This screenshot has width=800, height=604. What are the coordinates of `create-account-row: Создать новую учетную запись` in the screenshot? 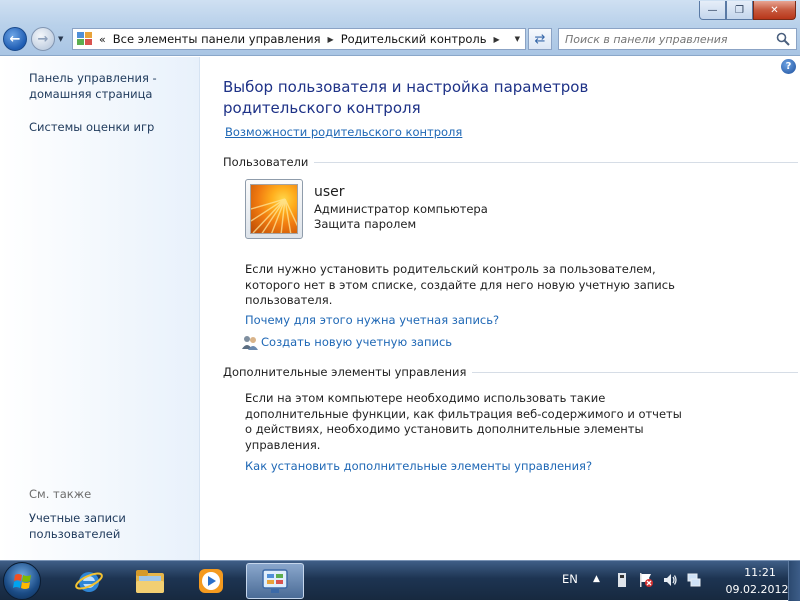 It's located at (347, 342).